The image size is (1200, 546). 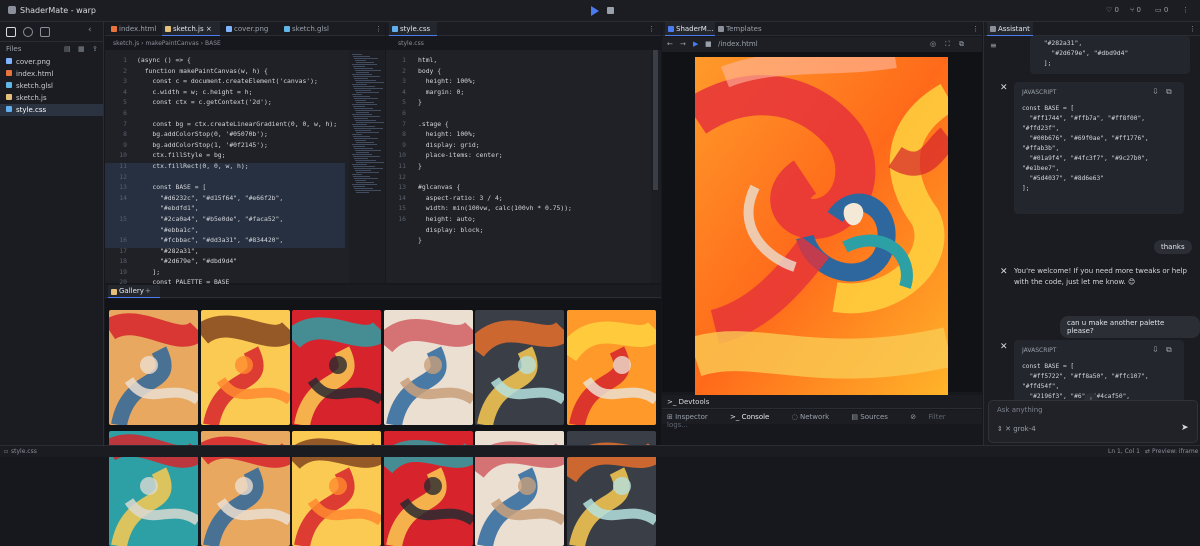 What do you see at coordinates (1124, 451) in the screenshot?
I see `cursor-position: Ln 1, Col 1` at bounding box center [1124, 451].